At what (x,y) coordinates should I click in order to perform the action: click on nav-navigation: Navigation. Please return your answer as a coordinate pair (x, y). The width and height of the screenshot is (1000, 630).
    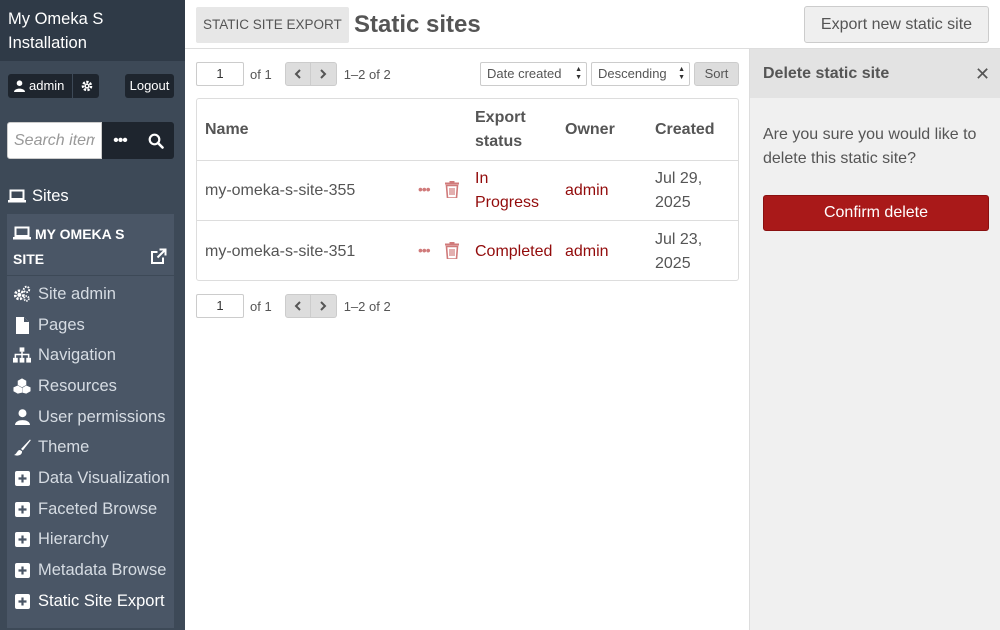
    Looking at the image, I should click on (64, 355).